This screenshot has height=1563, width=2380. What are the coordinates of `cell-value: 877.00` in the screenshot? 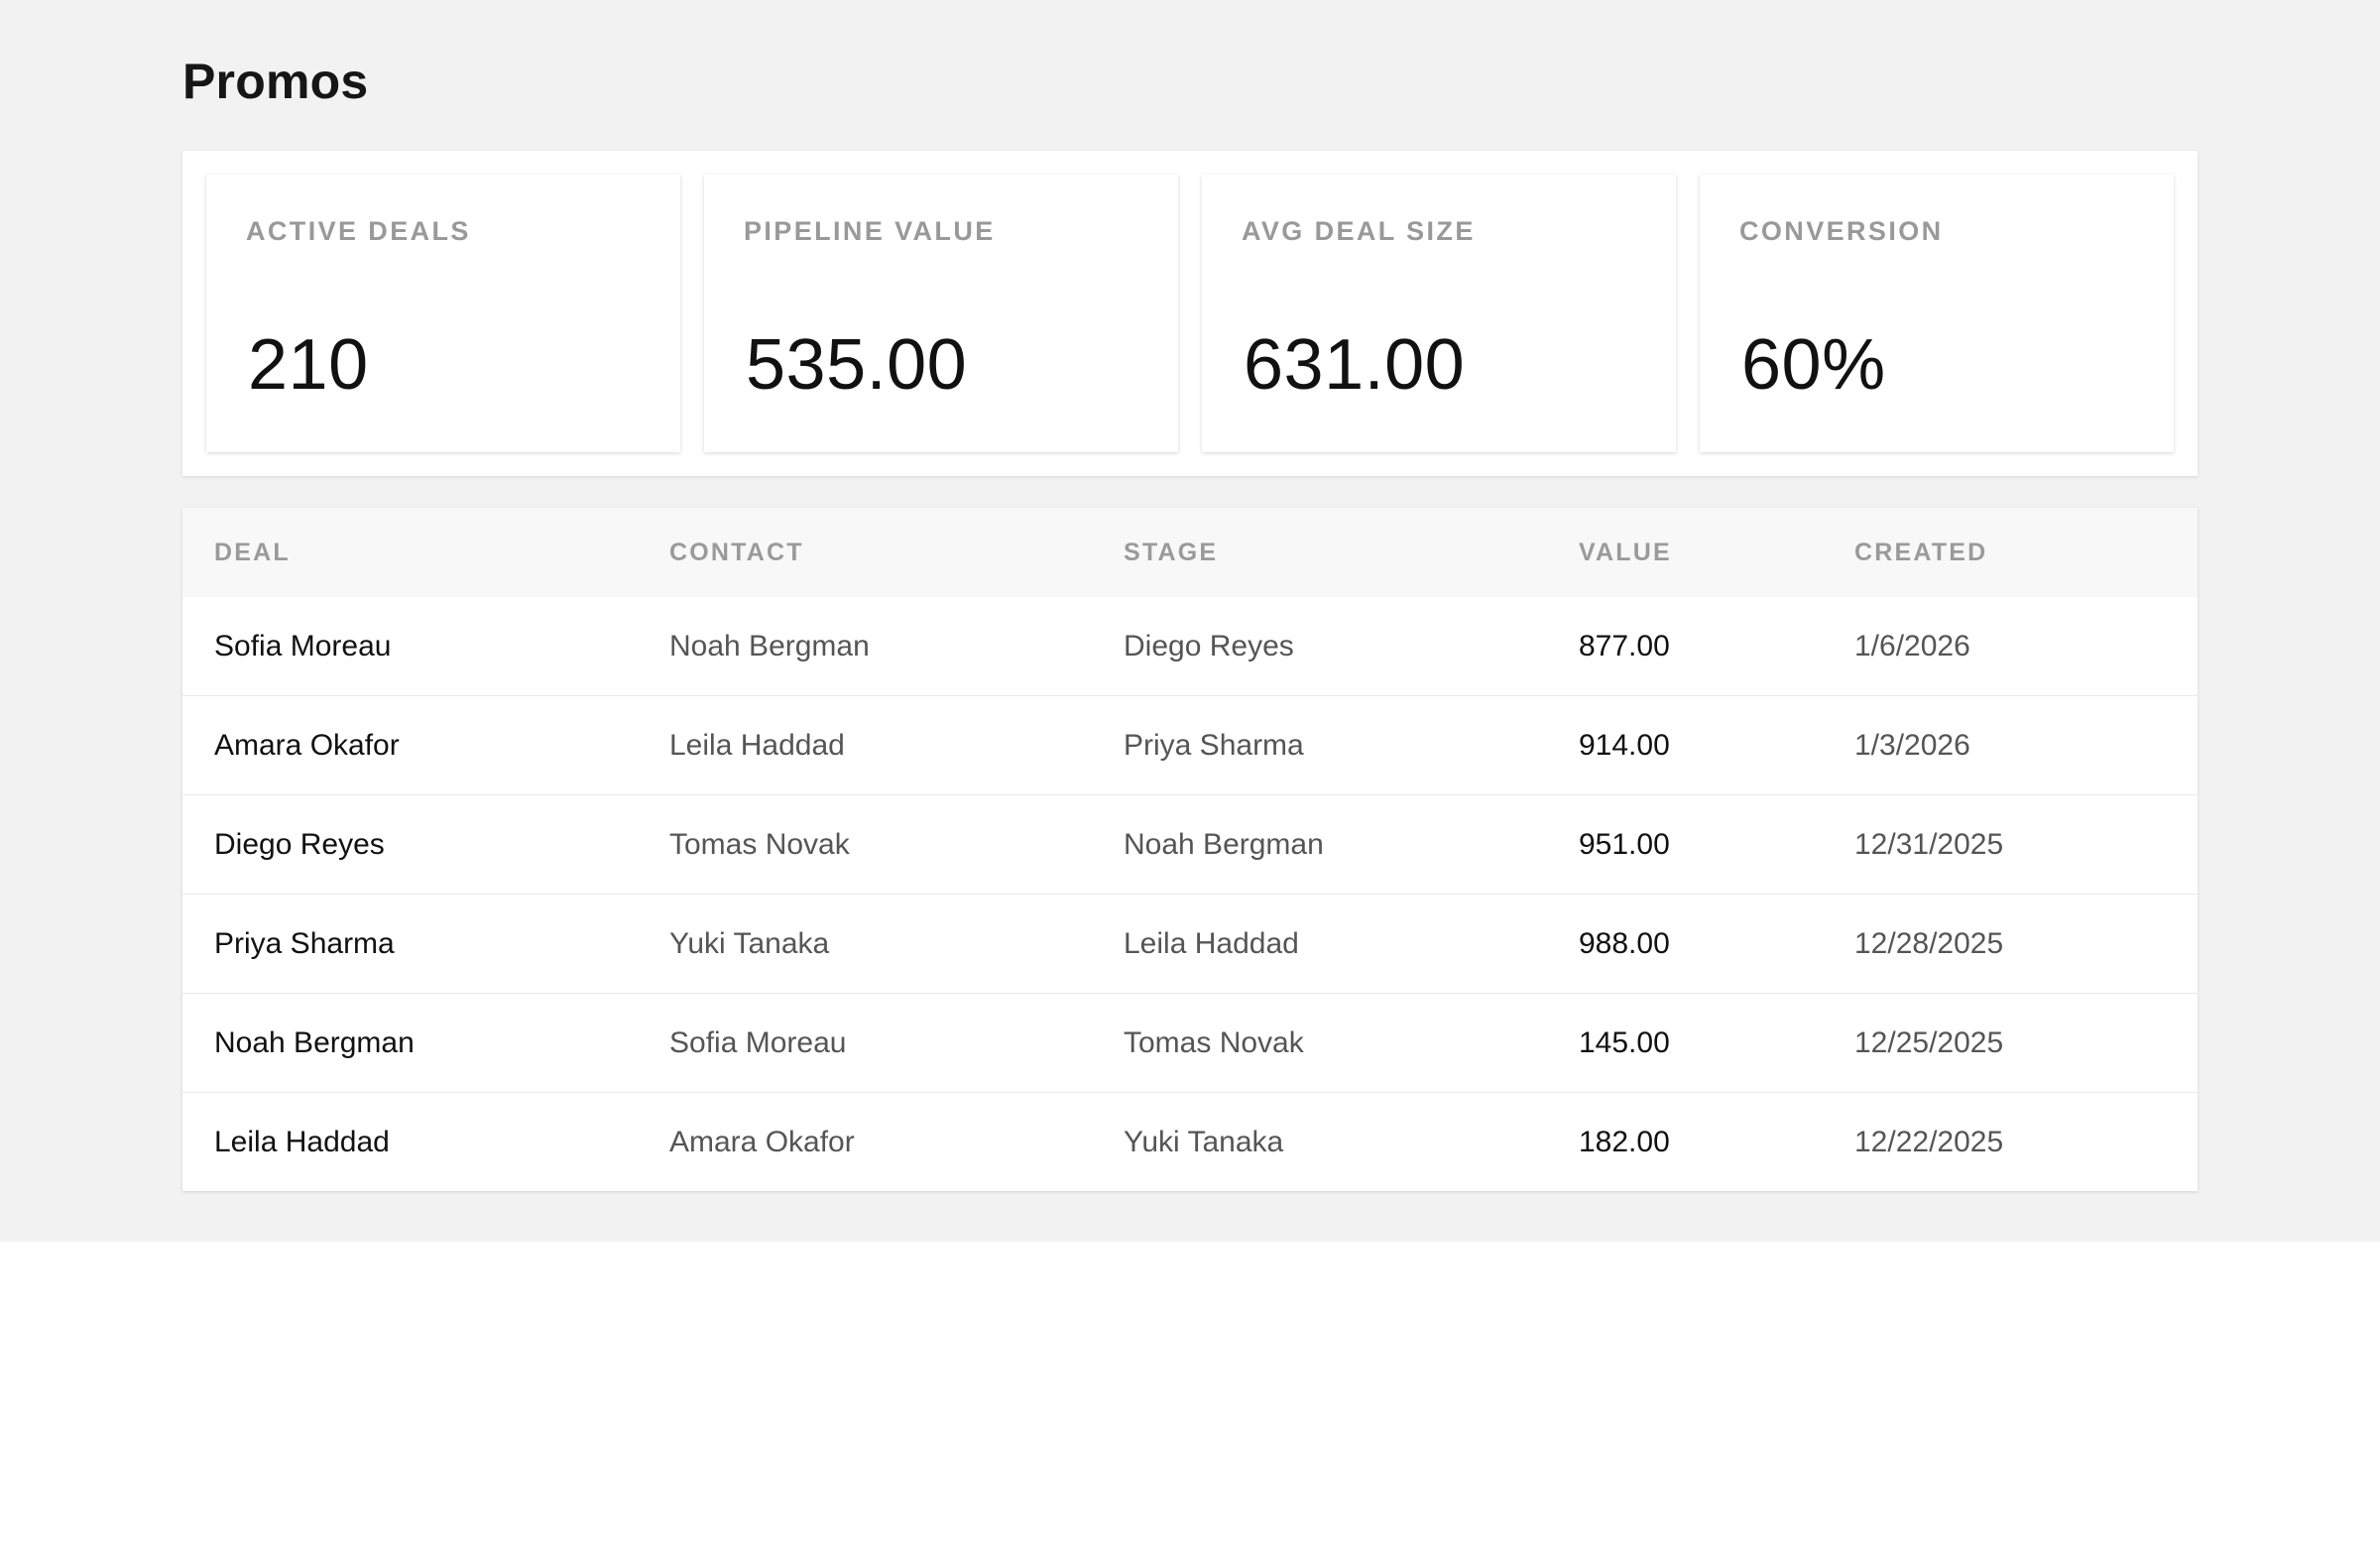 It's located at (1624, 645).